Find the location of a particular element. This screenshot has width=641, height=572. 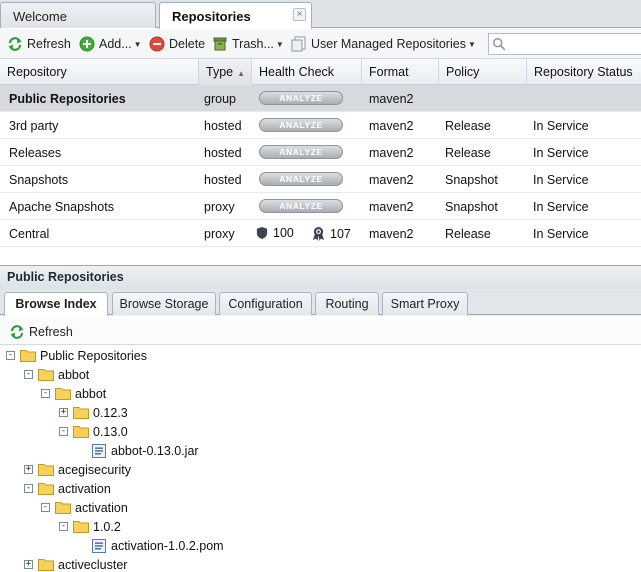

tab-browse-storage: Browse Storage is located at coordinates (164, 303).